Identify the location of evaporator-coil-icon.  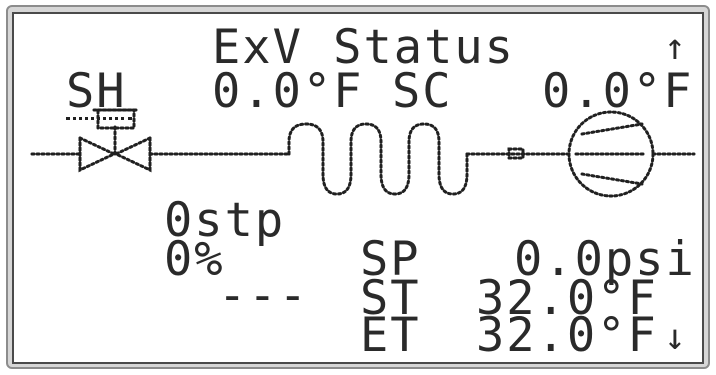
(378, 159).